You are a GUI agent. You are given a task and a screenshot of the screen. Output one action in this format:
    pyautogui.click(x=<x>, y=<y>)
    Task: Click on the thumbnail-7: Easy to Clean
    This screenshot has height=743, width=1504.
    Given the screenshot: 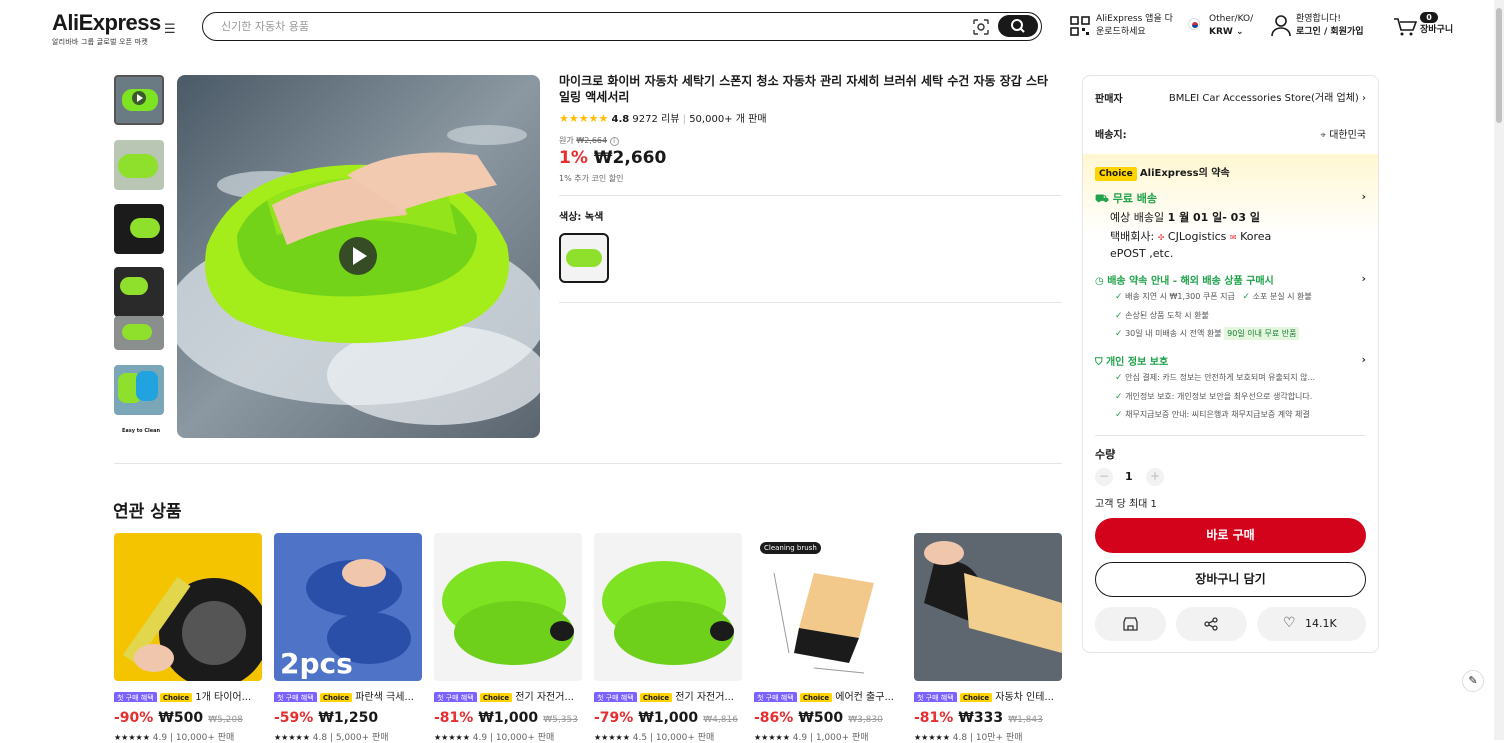 What is the action you would take?
    pyautogui.click(x=139, y=432)
    